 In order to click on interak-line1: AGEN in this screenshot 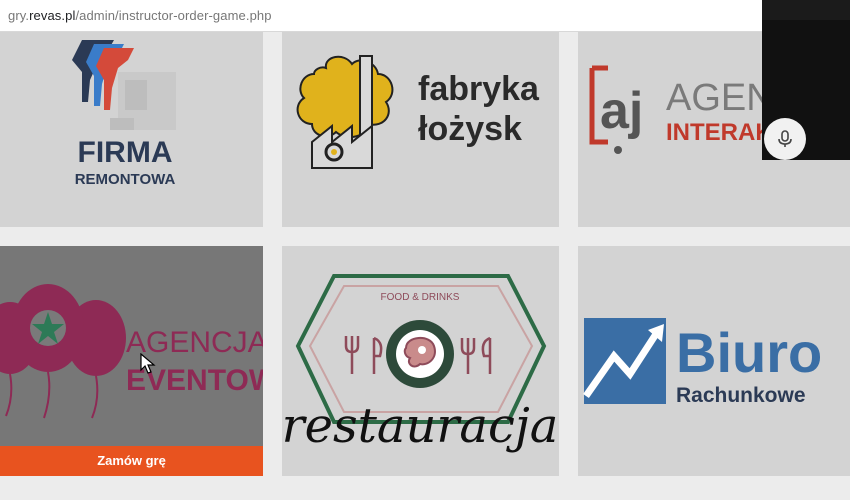, I will do `click(720, 98)`.